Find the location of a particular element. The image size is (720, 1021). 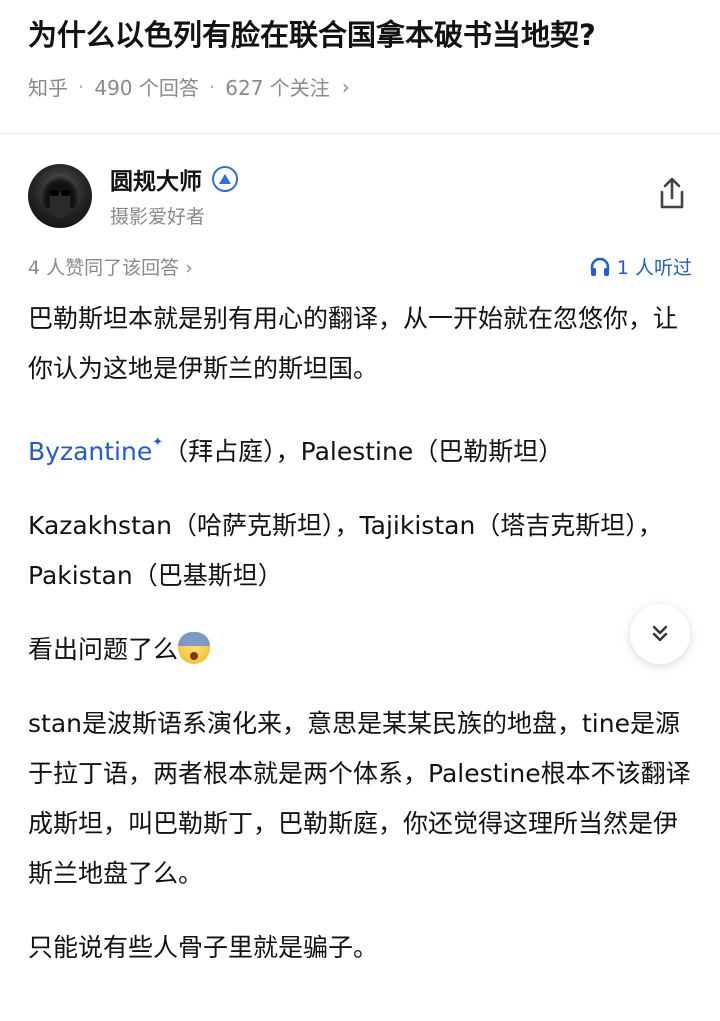

share-icon is located at coordinates (672, 194).